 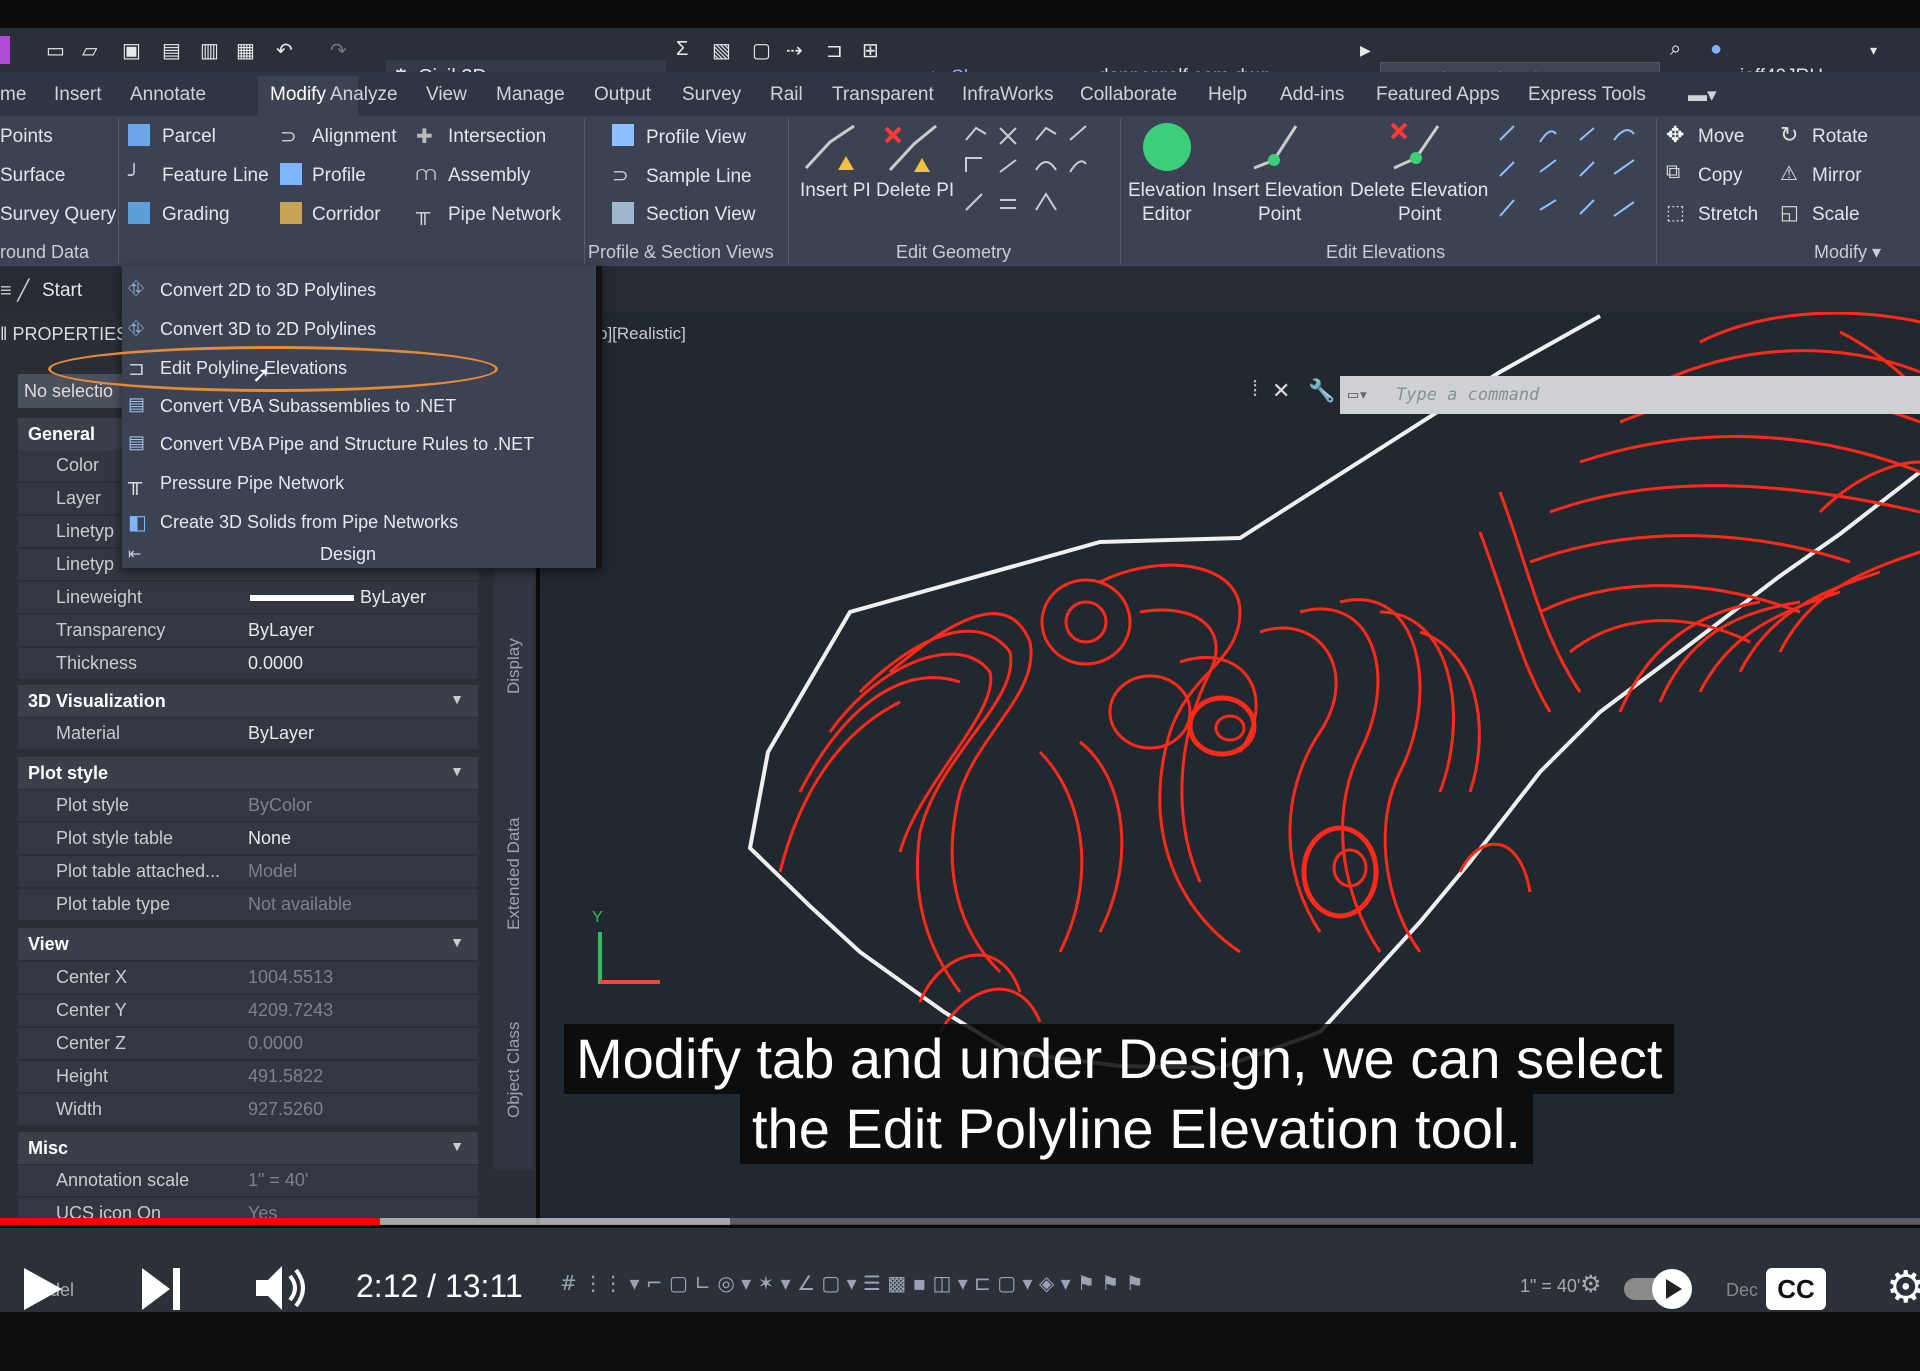 What do you see at coordinates (1321, 391) in the screenshot?
I see `wrench-icon: 🔧` at bounding box center [1321, 391].